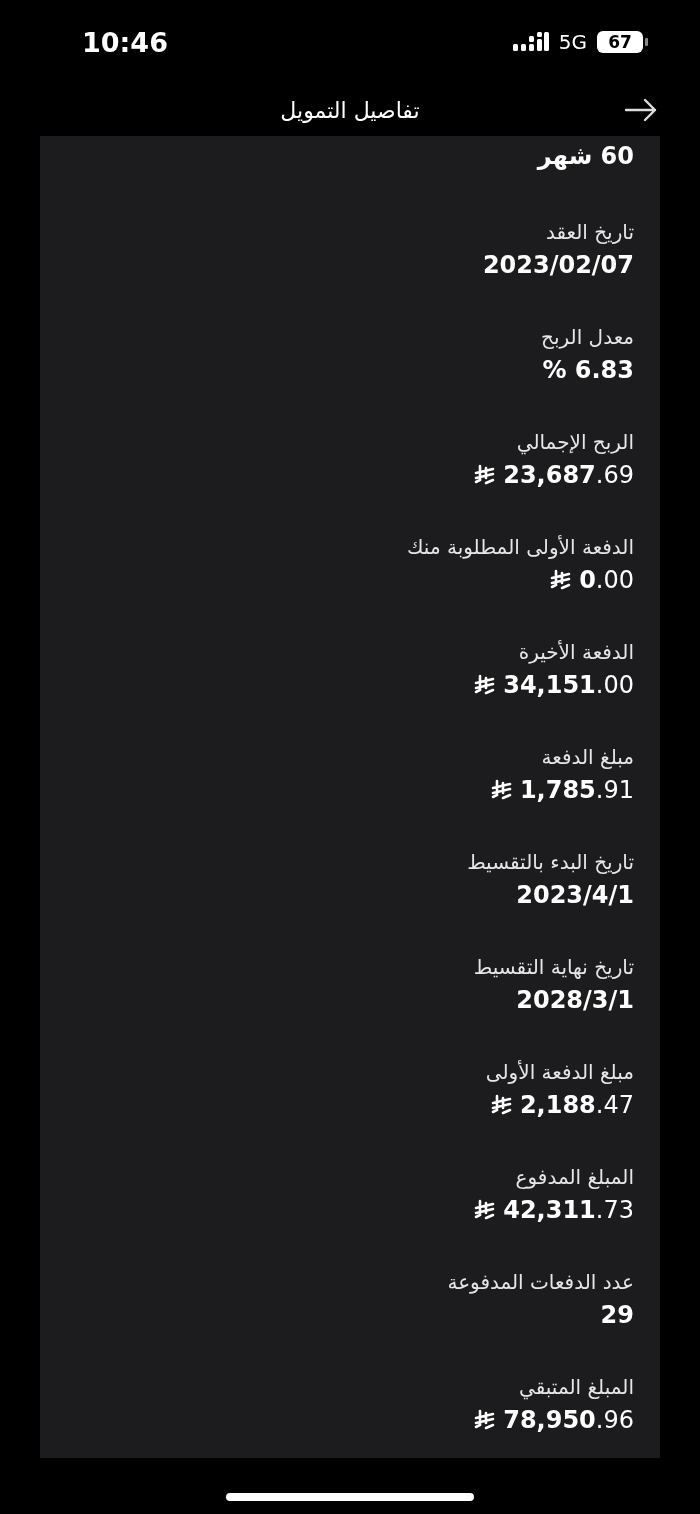  I want to click on detail-value: 23,687.69, so click(568, 475).